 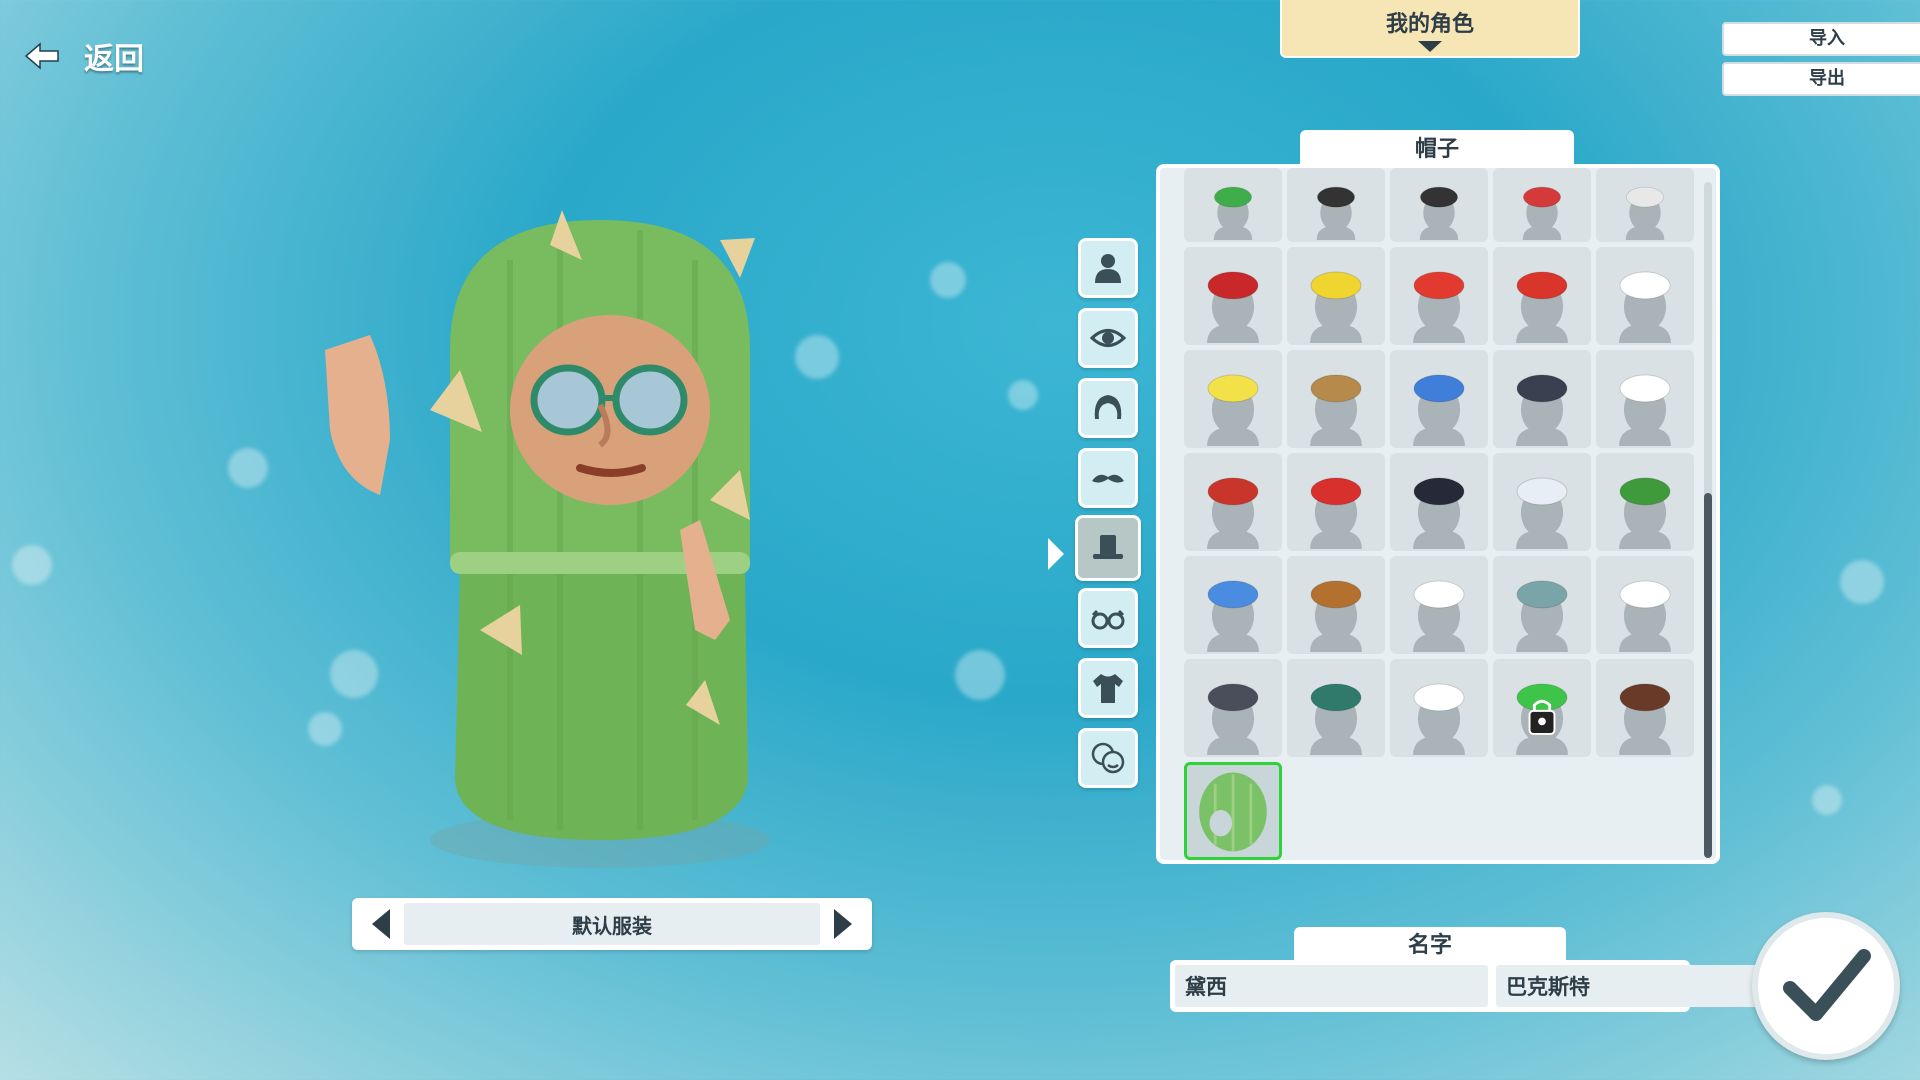 I want to click on hat-white-cap-icon, so click(x=1645, y=213).